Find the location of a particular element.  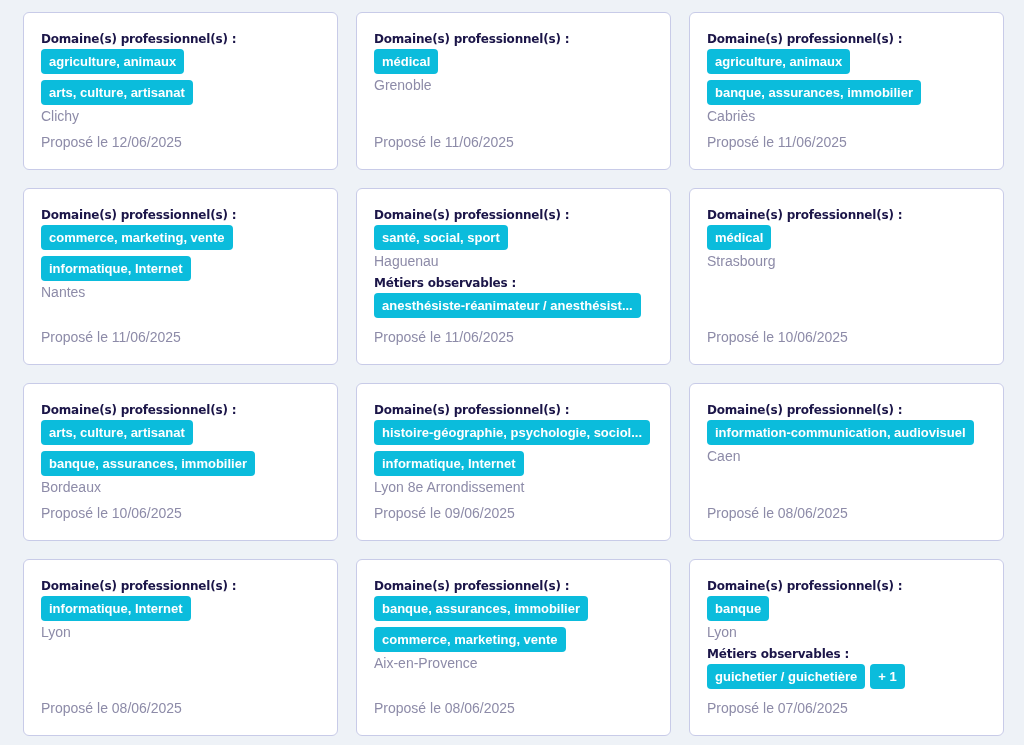

offer-card: Domaine(s) professionnel(s) : banque Lyon Métiers observables : guichetier / guichetière + 1 Proposé le 07/06/2025 is located at coordinates (846, 647).